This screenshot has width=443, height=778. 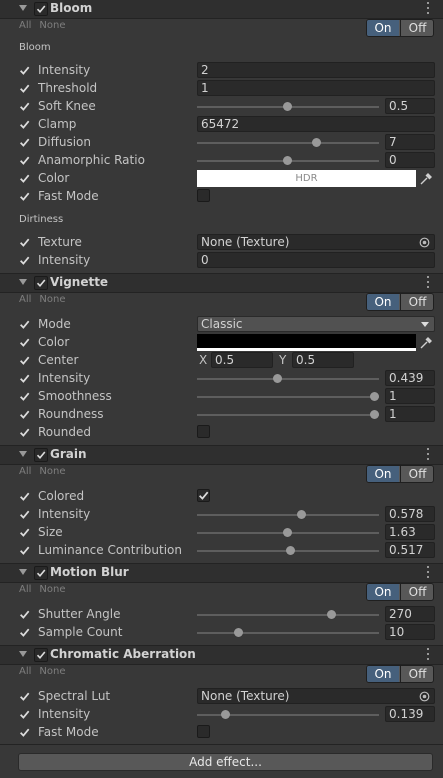 I want to click on bloom-on-off-toggle: On Off, so click(x=400, y=28).